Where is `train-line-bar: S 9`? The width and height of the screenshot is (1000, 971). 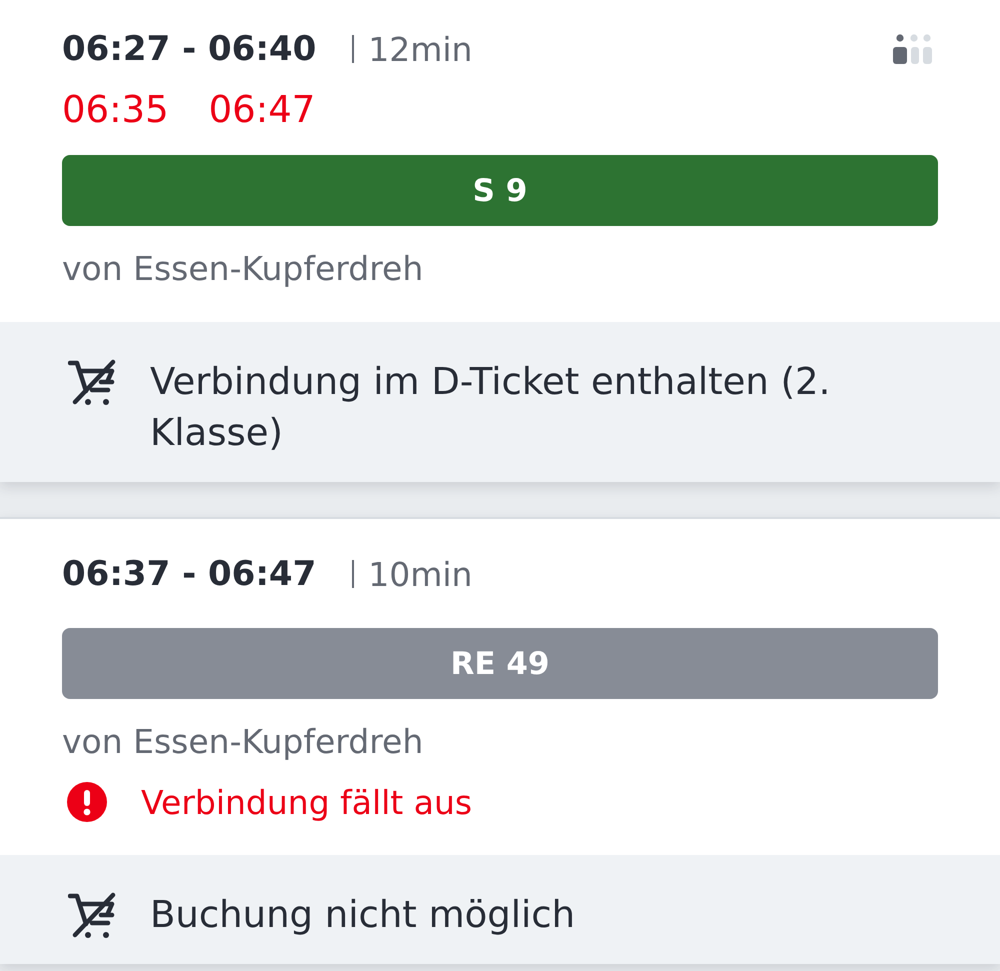
train-line-bar: S 9 is located at coordinates (500, 190).